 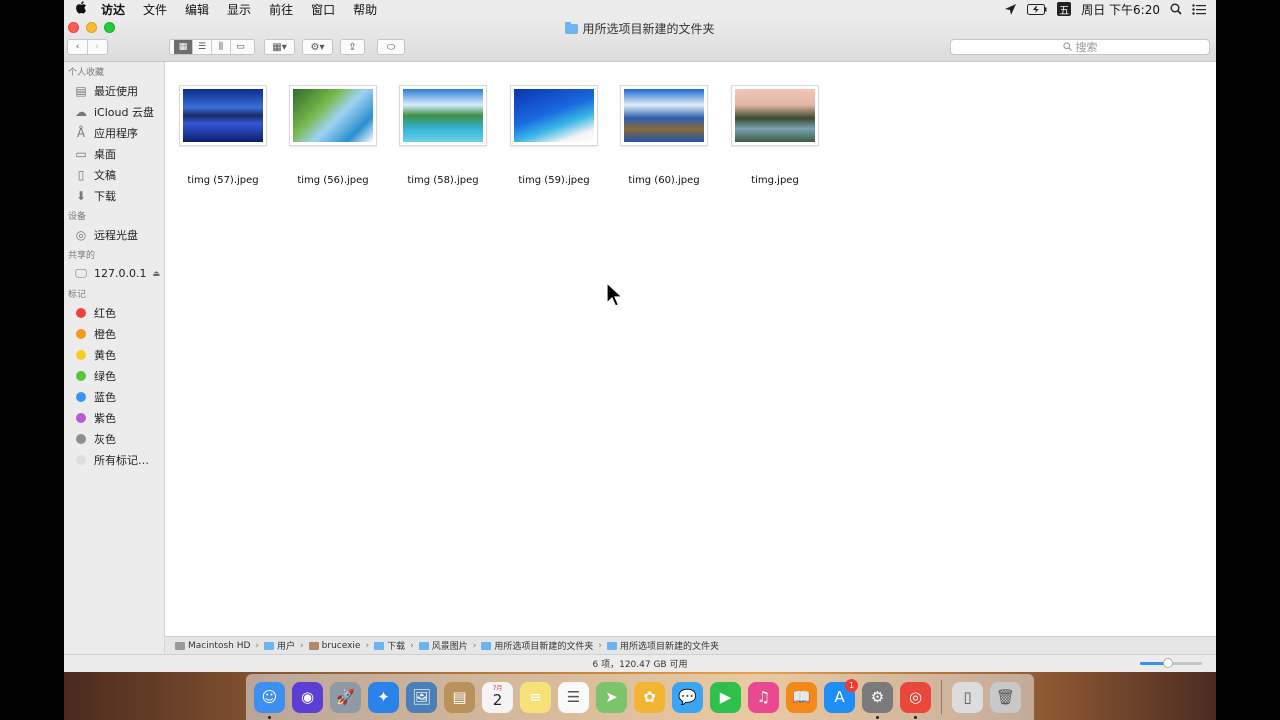 What do you see at coordinates (1199, 9) in the screenshot?
I see `notification-center-icon` at bounding box center [1199, 9].